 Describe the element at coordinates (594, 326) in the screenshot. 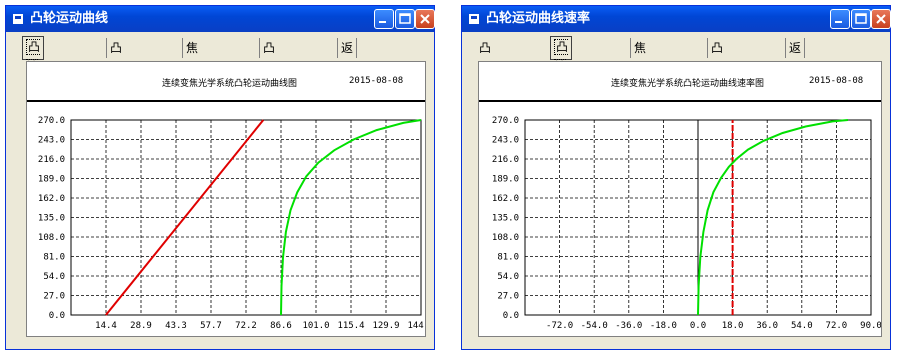

I see `x-tick-label: -54.0` at that location.